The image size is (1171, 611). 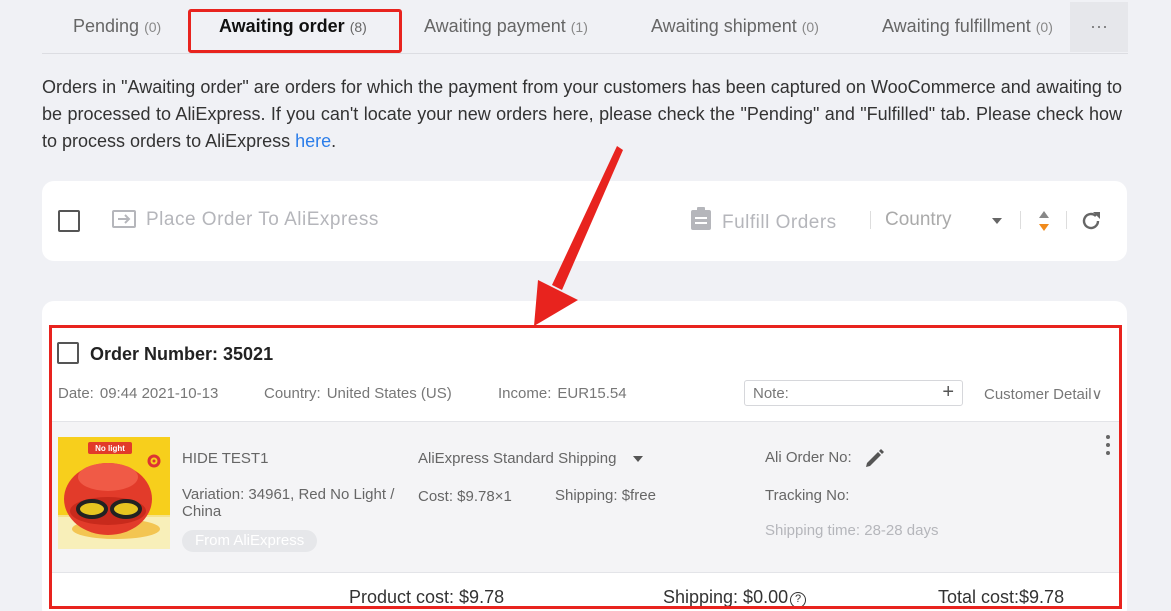 What do you see at coordinates (76, 393) in the screenshot?
I see `date-label: Date:` at bounding box center [76, 393].